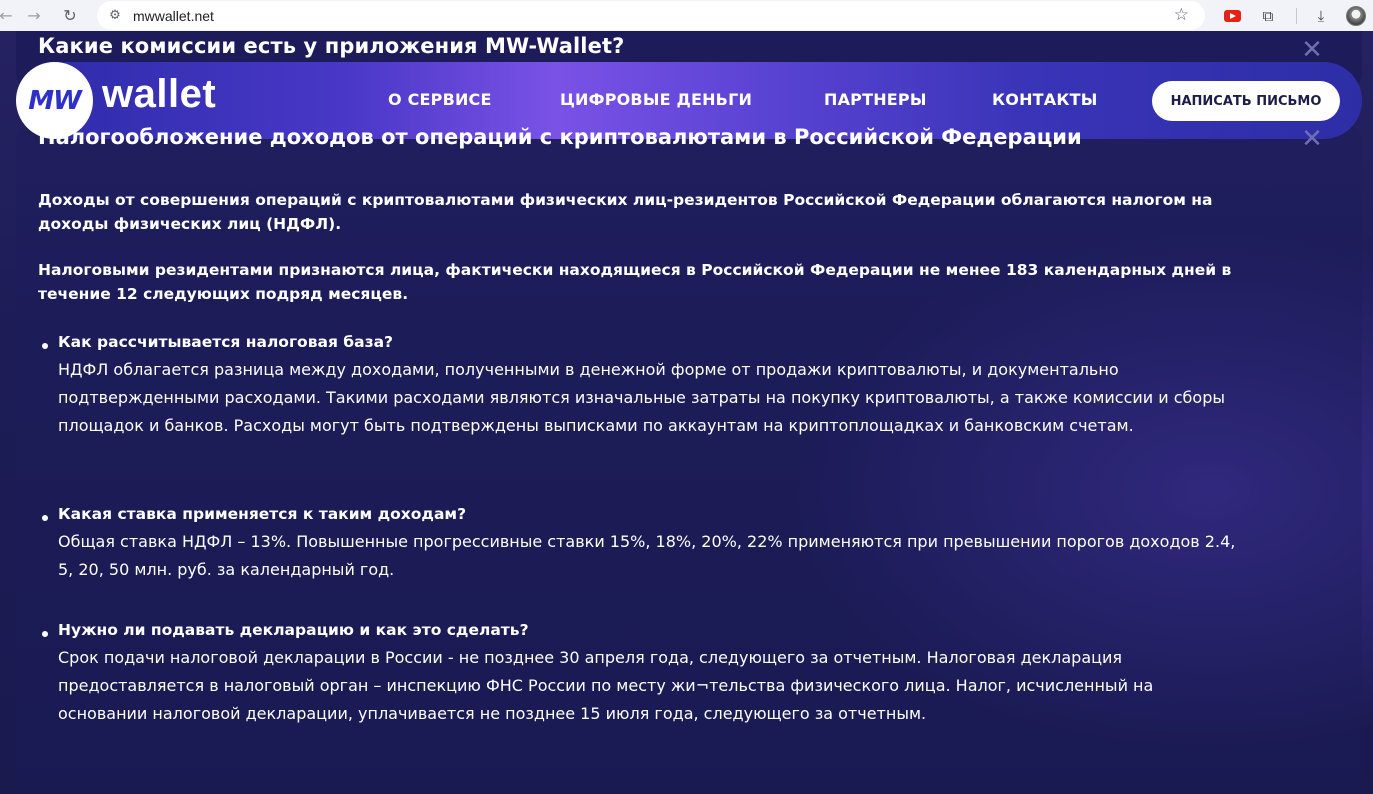 The width and height of the screenshot is (1373, 794). Describe the element at coordinates (226, 342) in the screenshot. I see `faq-question: Как рассчитывается налоговая база?` at that location.